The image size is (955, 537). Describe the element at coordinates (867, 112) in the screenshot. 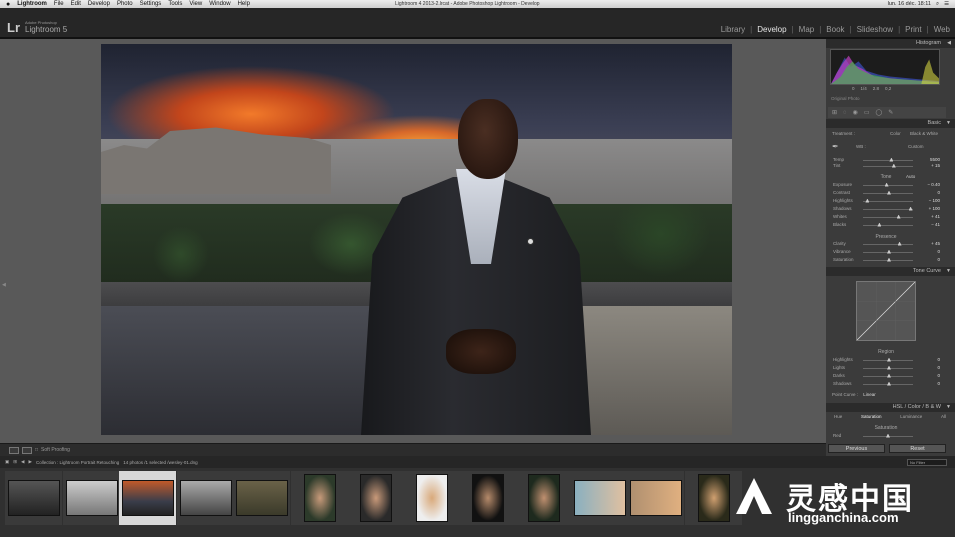

I see `graduated-filter-icon: ▭` at that location.